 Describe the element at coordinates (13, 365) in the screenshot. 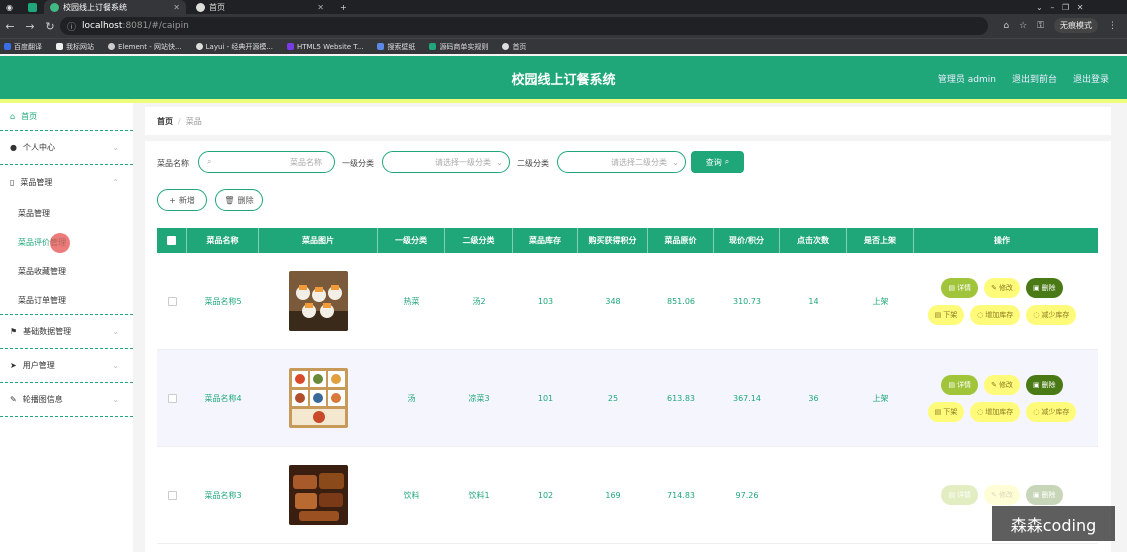

I see `send-icon: ➤` at that location.